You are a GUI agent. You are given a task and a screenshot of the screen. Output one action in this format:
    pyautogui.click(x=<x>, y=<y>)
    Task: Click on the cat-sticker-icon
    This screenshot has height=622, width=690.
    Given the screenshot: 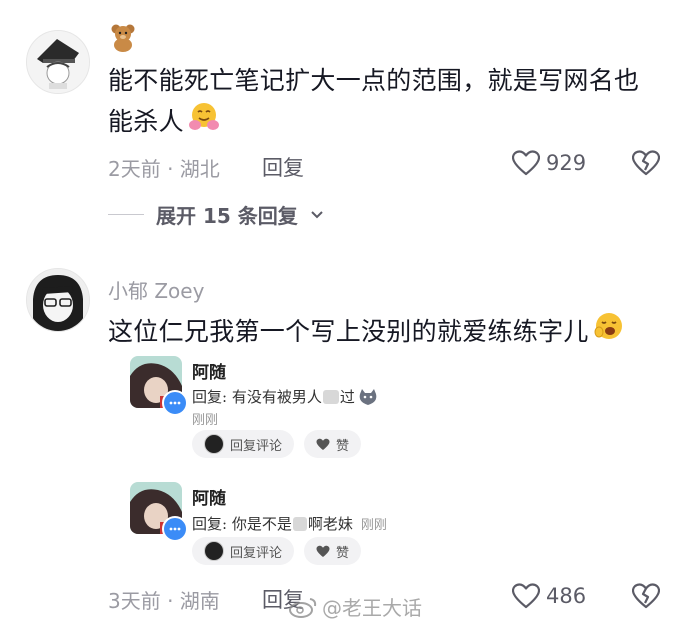 What is the action you would take?
    pyautogui.click(x=368, y=396)
    